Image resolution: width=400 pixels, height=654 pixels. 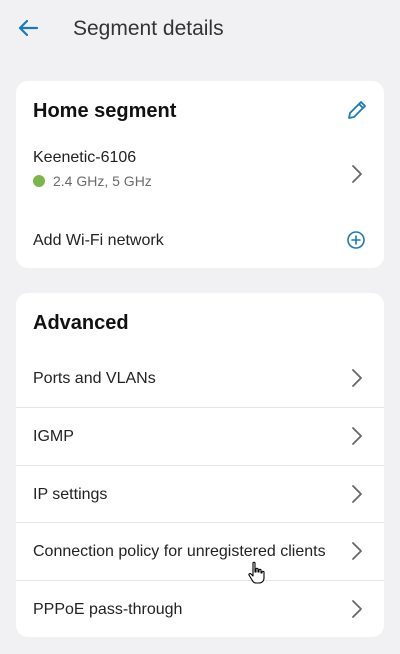 What do you see at coordinates (200, 378) in the screenshot?
I see `advanced-item-ports-vlans: Ports and VLANs` at bounding box center [200, 378].